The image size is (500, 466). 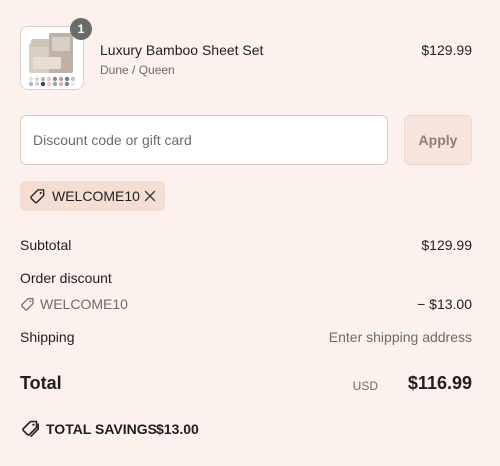 I want to click on shipping-value: Enter shipping address, so click(x=400, y=337).